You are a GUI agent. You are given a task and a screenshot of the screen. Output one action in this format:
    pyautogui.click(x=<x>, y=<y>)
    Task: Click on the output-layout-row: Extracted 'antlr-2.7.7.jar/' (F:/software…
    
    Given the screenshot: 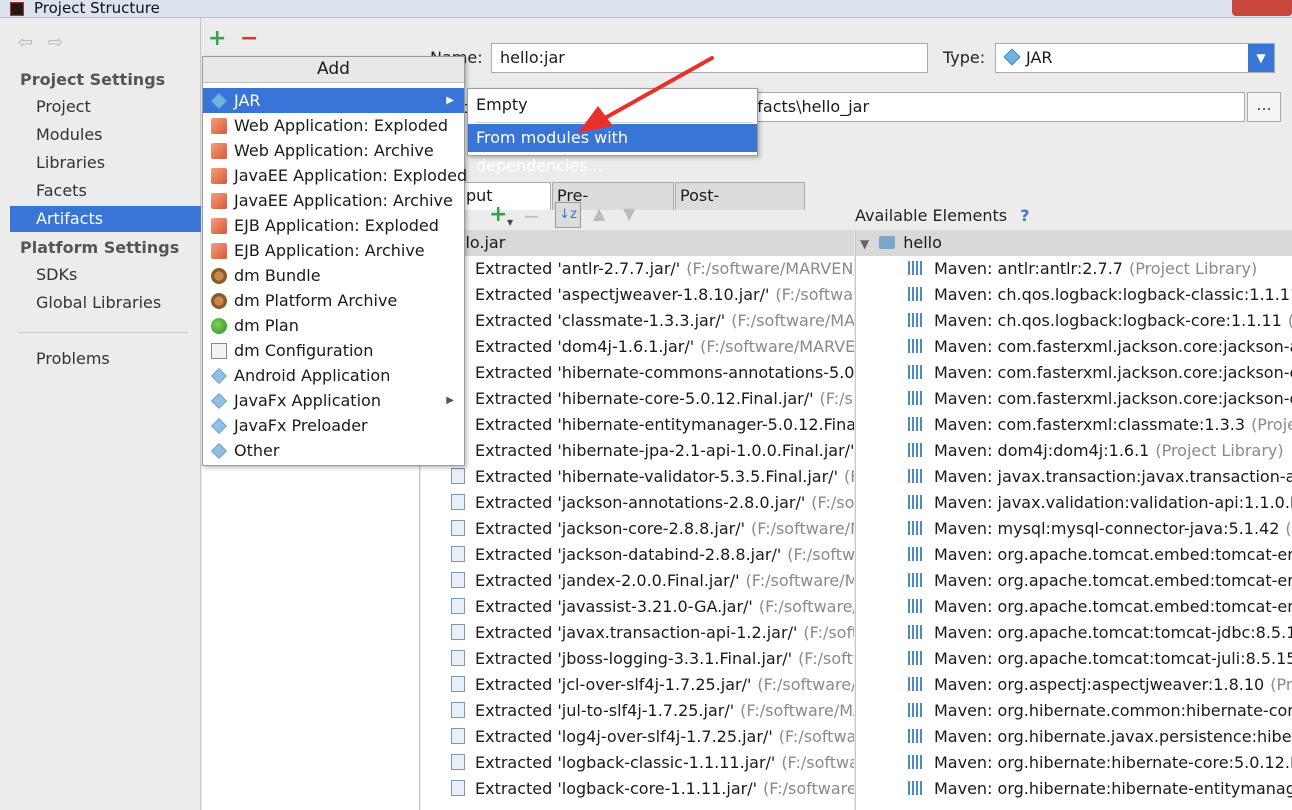 What is the action you would take?
    pyautogui.click(x=637, y=269)
    